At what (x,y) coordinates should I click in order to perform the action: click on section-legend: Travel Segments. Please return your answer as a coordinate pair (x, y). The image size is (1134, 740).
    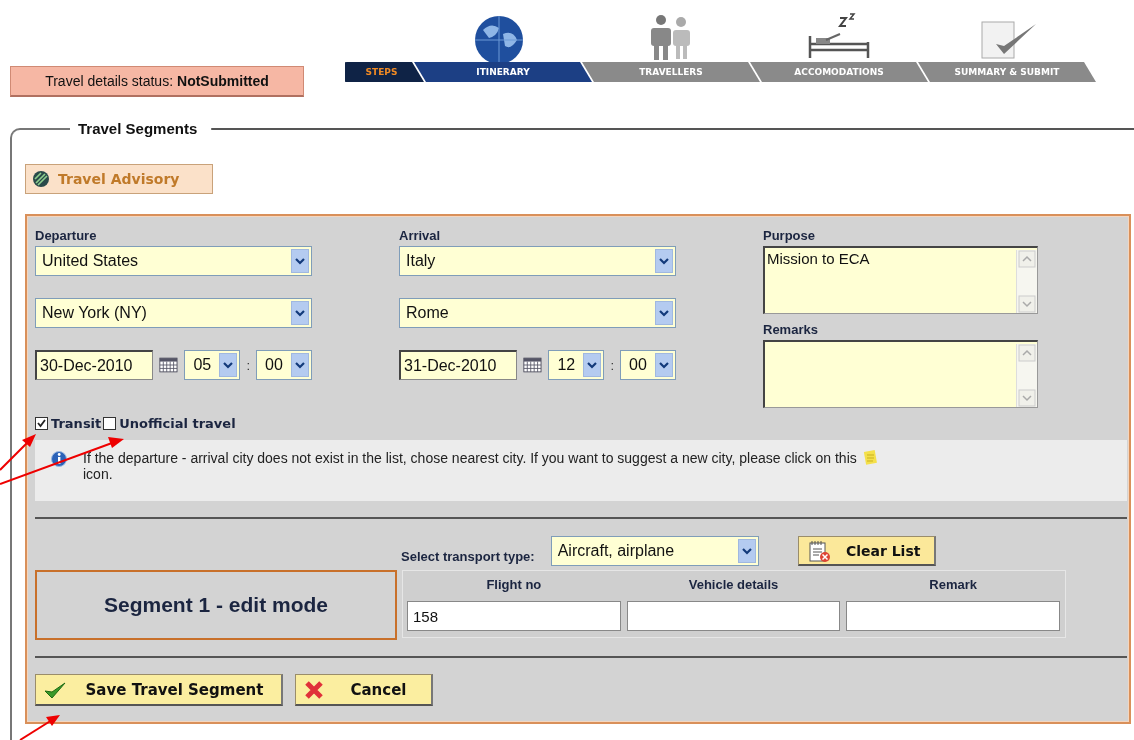
    Looking at the image, I should click on (141, 128).